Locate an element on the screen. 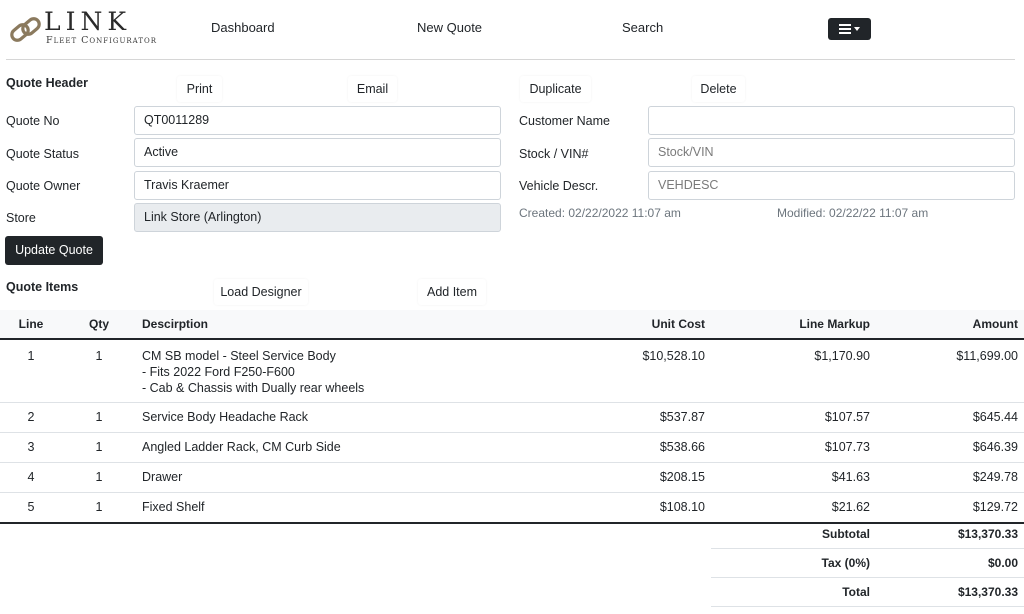 This screenshot has height=614, width=1024. print-button: Print is located at coordinates (199, 89).